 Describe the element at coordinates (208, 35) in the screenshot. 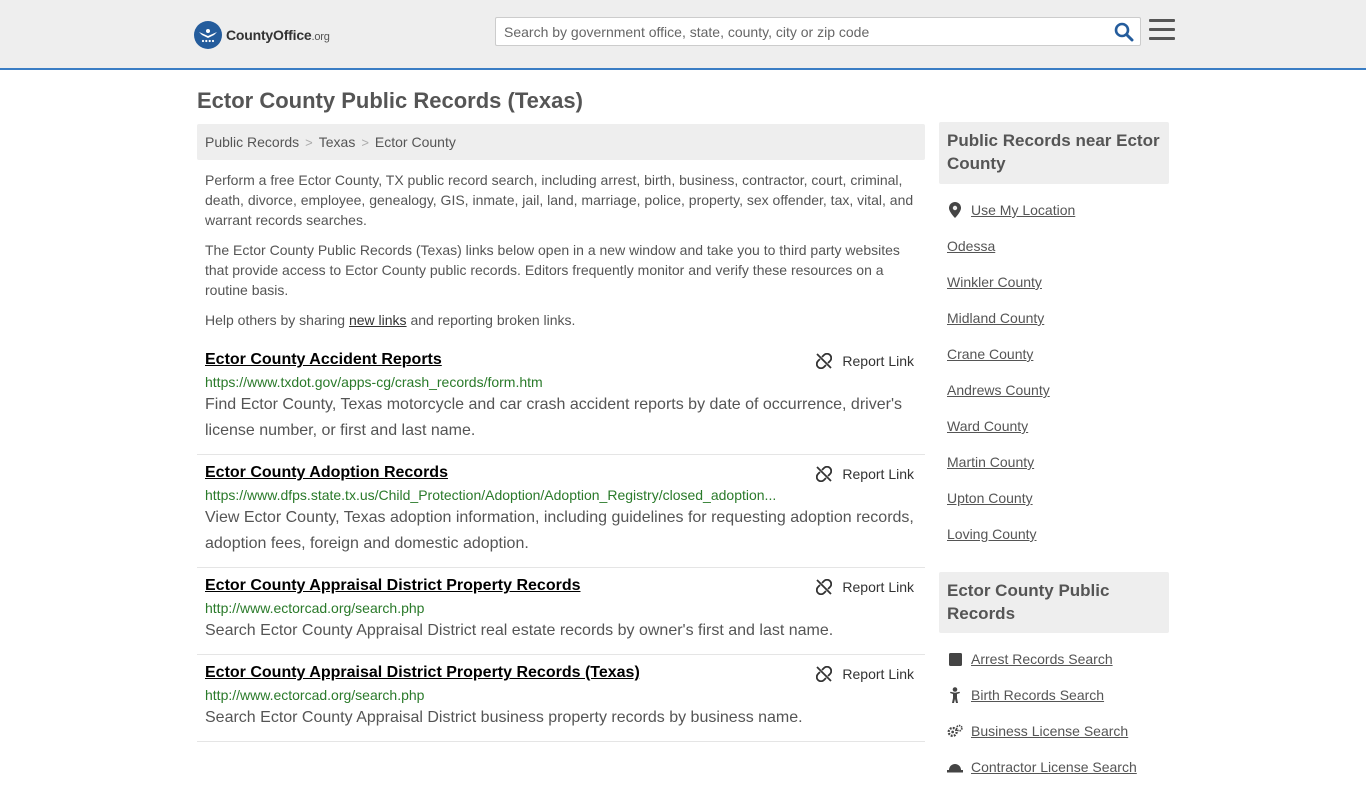

I see `logo-eagle-icon` at that location.